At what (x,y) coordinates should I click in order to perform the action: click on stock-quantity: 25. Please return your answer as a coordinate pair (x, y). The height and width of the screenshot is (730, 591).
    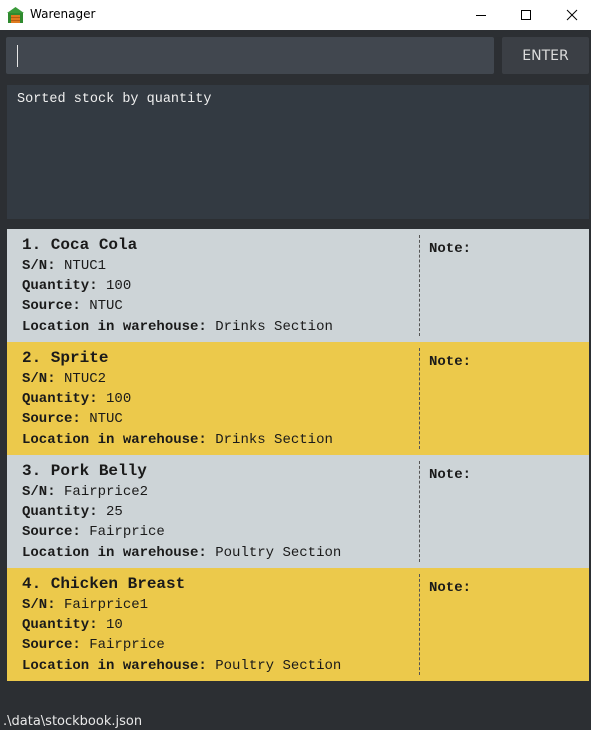
    Looking at the image, I should click on (114, 512).